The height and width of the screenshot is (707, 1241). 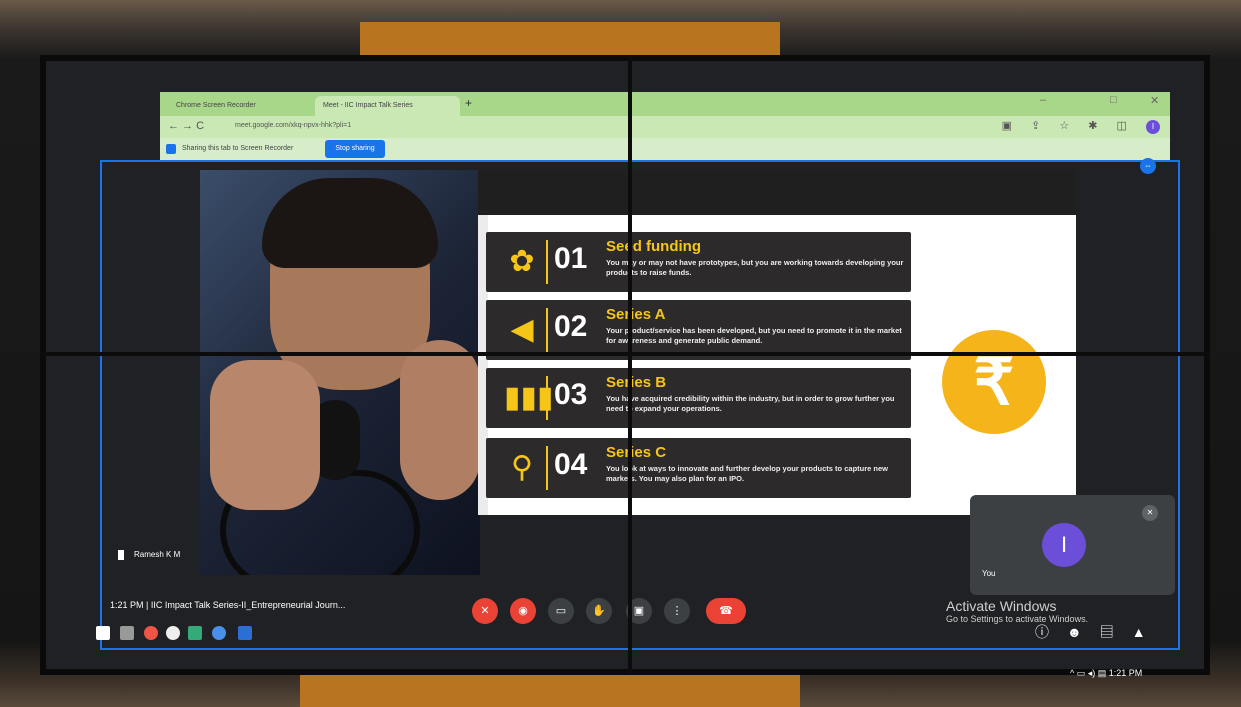 I want to click on meet-side-icons: ⓘ☻▤▲, so click(x=1099, y=632).